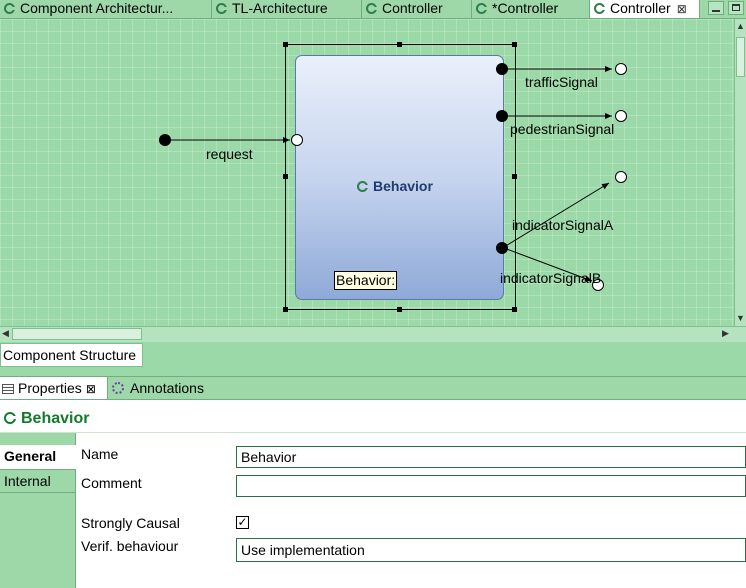  I want to click on indicator-signal-a-label: indicatorSignalA, so click(563, 225).